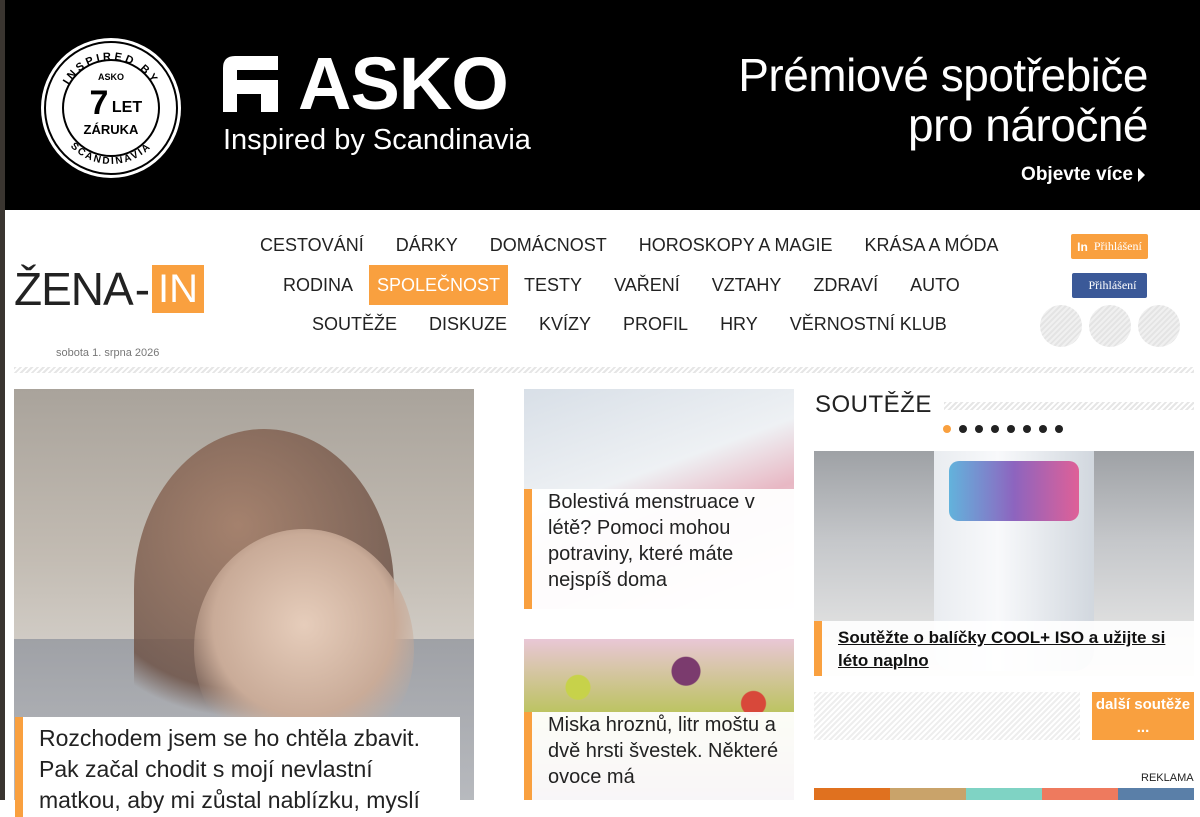  What do you see at coordinates (111, 77) in the screenshot?
I see `seal-brand: ASKO` at bounding box center [111, 77].